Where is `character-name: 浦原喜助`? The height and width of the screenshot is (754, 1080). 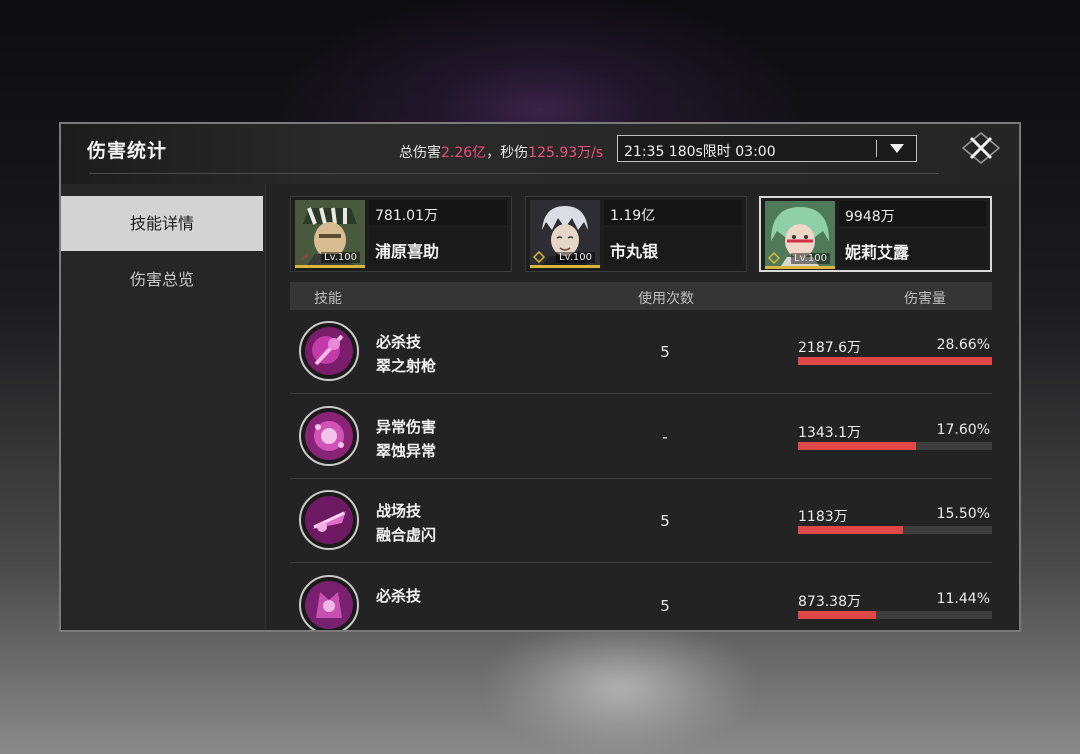
character-name: 浦原喜助 is located at coordinates (438, 247).